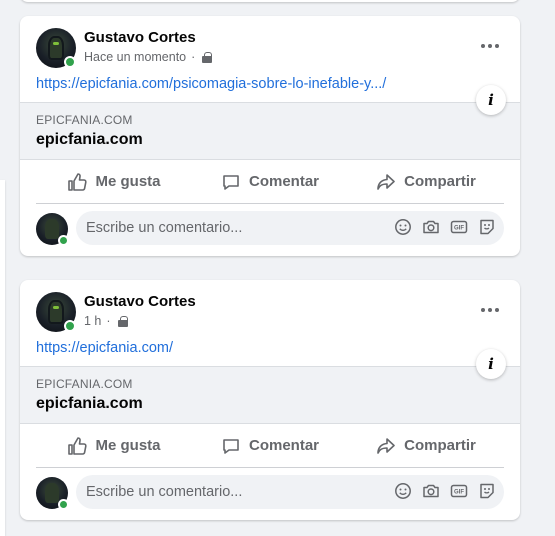 Image resolution: width=555 pixels, height=536 pixels. Describe the element at coordinates (2, 358) in the screenshot. I see `left-panel-edge` at that location.